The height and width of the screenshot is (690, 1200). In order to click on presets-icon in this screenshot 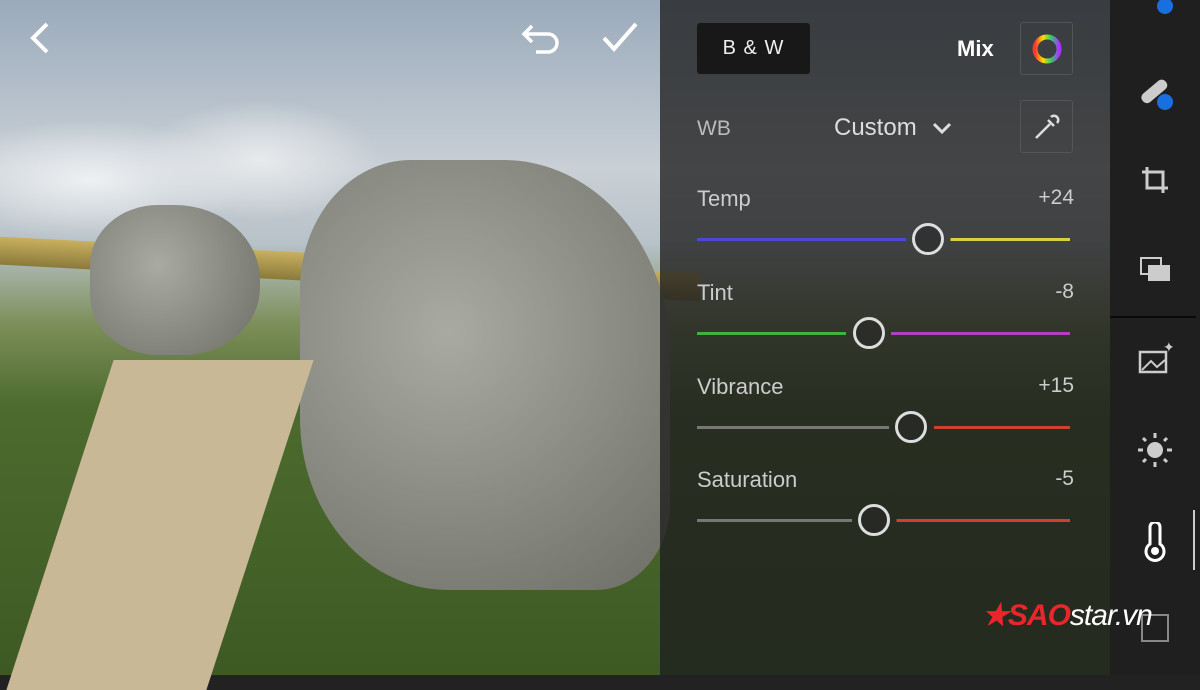, I will do `click(1155, 270)`.